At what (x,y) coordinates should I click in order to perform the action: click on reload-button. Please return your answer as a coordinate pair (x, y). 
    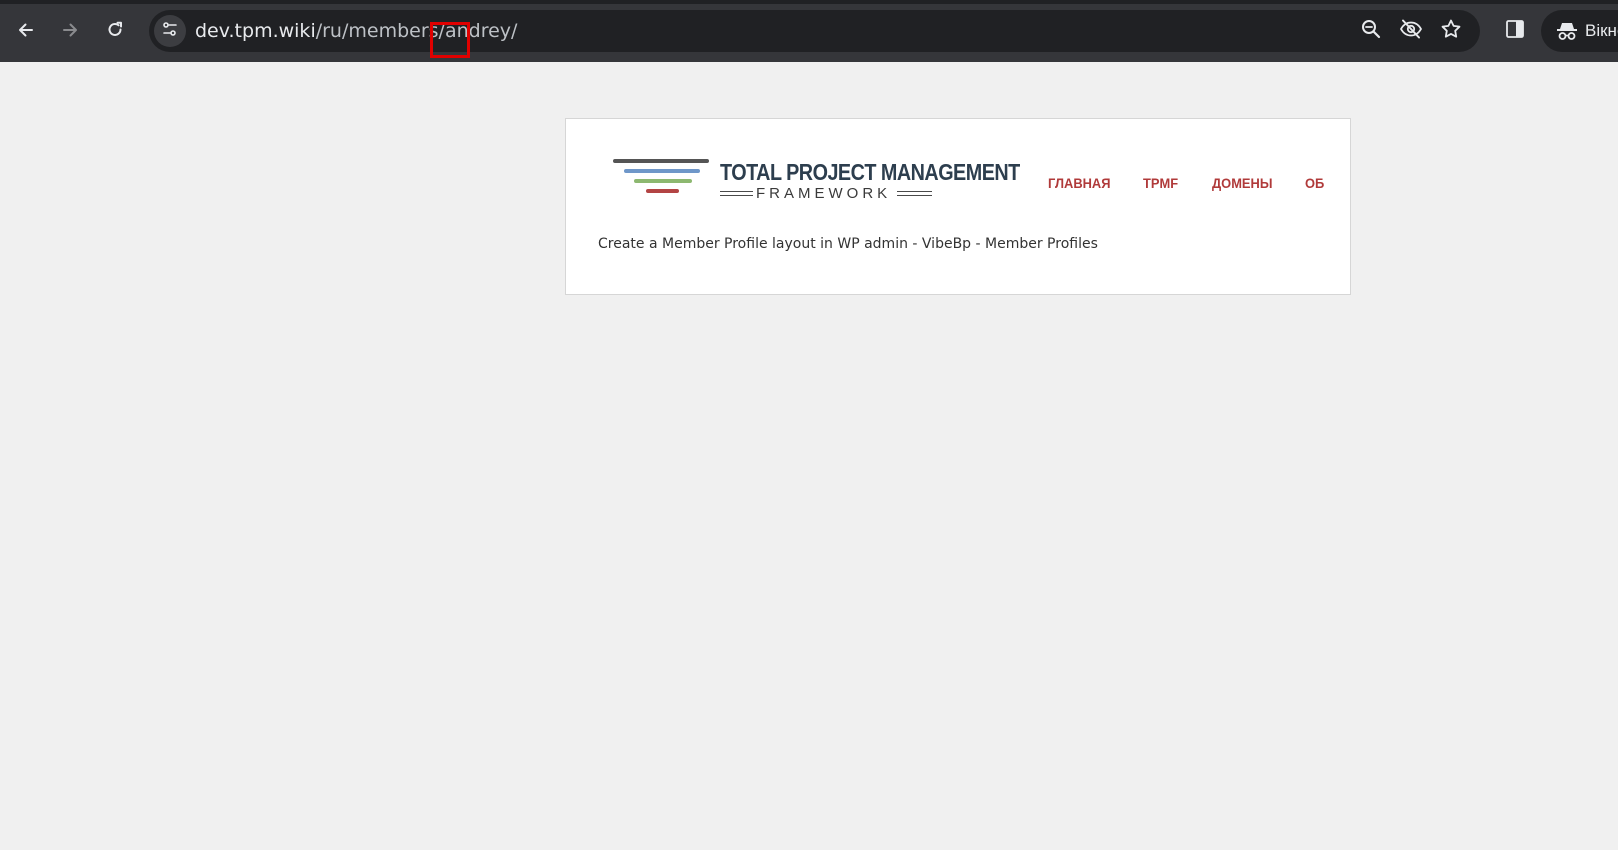
    Looking at the image, I should click on (115, 30).